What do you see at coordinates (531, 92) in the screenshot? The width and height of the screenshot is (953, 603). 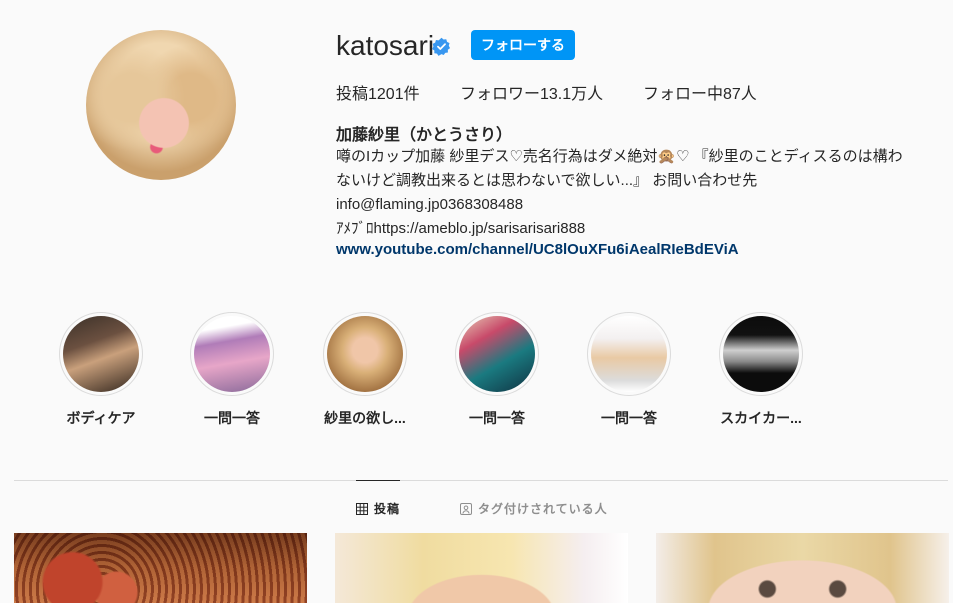 I see `followers-count: フォロワー13.1万人` at bounding box center [531, 92].